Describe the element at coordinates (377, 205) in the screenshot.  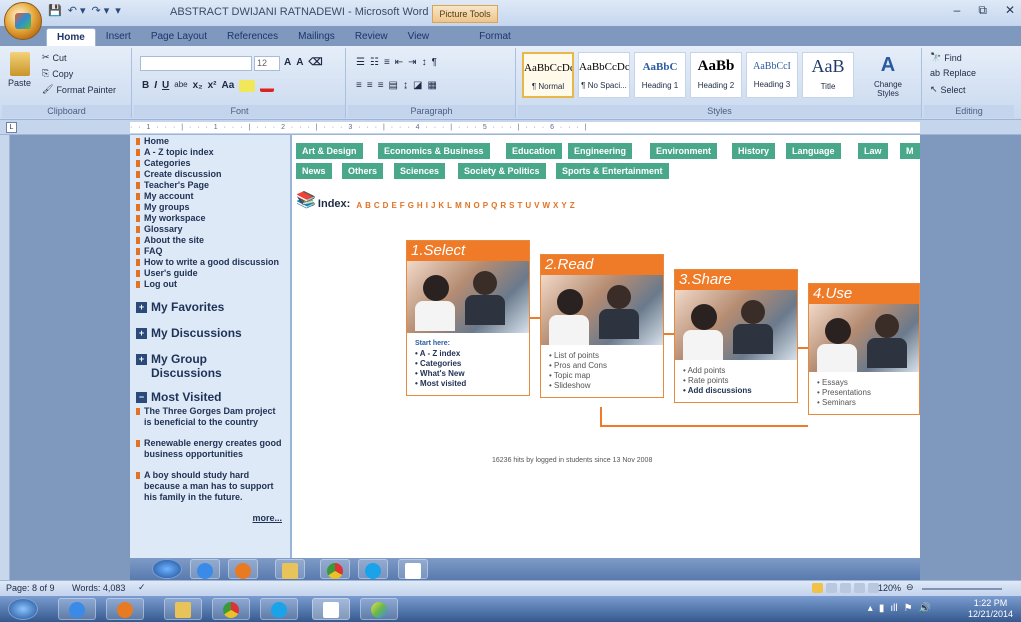
I see `index-letter: C` at that location.